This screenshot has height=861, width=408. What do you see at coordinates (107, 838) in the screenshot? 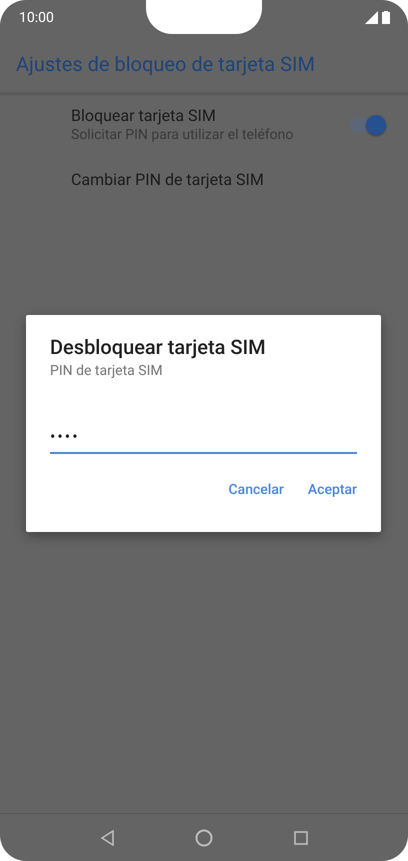
I see `back-icon` at bounding box center [107, 838].